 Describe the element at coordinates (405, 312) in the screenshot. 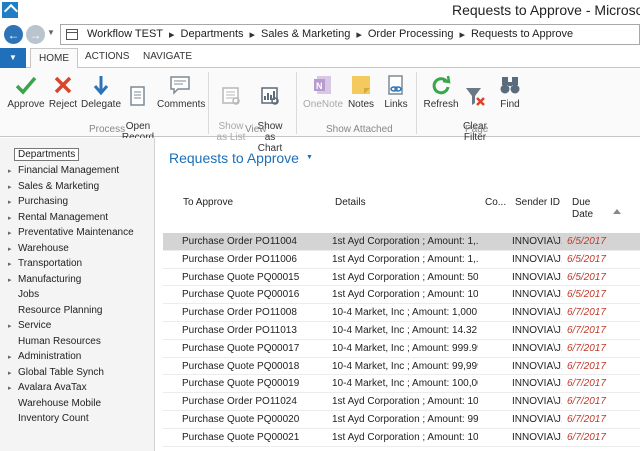

I see `cell-details: 10-4 Market, Inc ; Amount: 1,000.01` at that location.